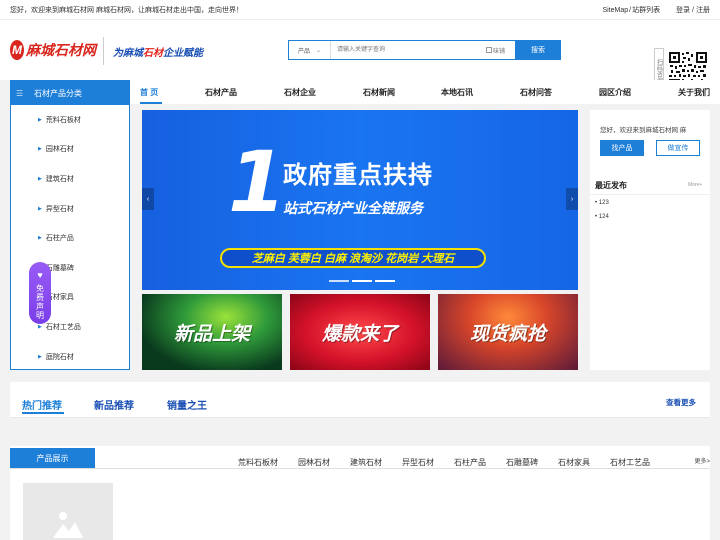 This screenshot has width=720, height=540. What do you see at coordinates (630, 462) in the screenshot?
I see `product-category-link: 石材工艺品` at bounding box center [630, 462].